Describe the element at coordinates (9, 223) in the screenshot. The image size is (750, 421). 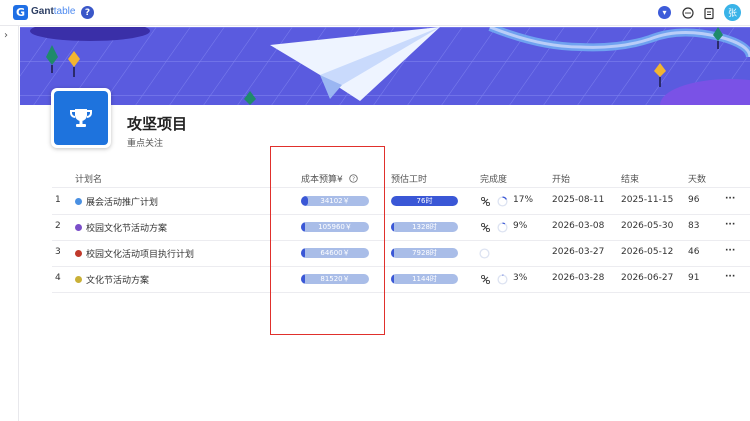
I see `sidebar: ›` at that location.